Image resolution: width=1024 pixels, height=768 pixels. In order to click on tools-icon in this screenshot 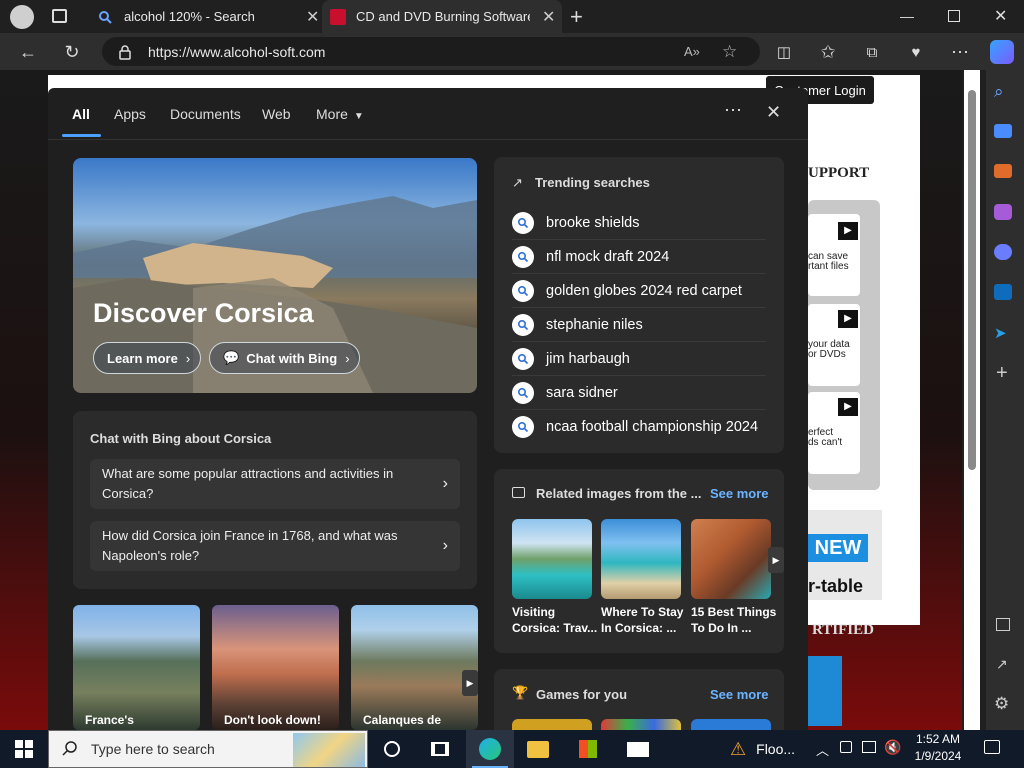, I will do `click(1003, 171)`.